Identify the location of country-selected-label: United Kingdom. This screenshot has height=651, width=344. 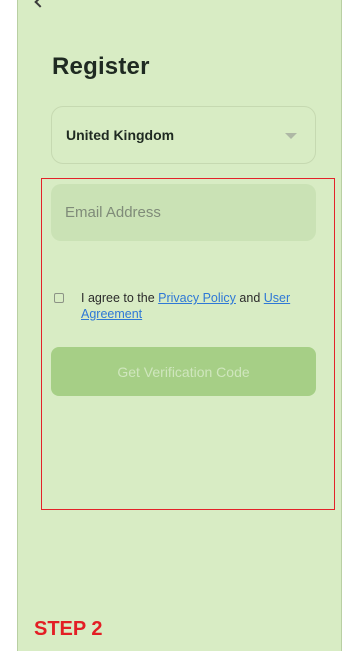
(120, 135).